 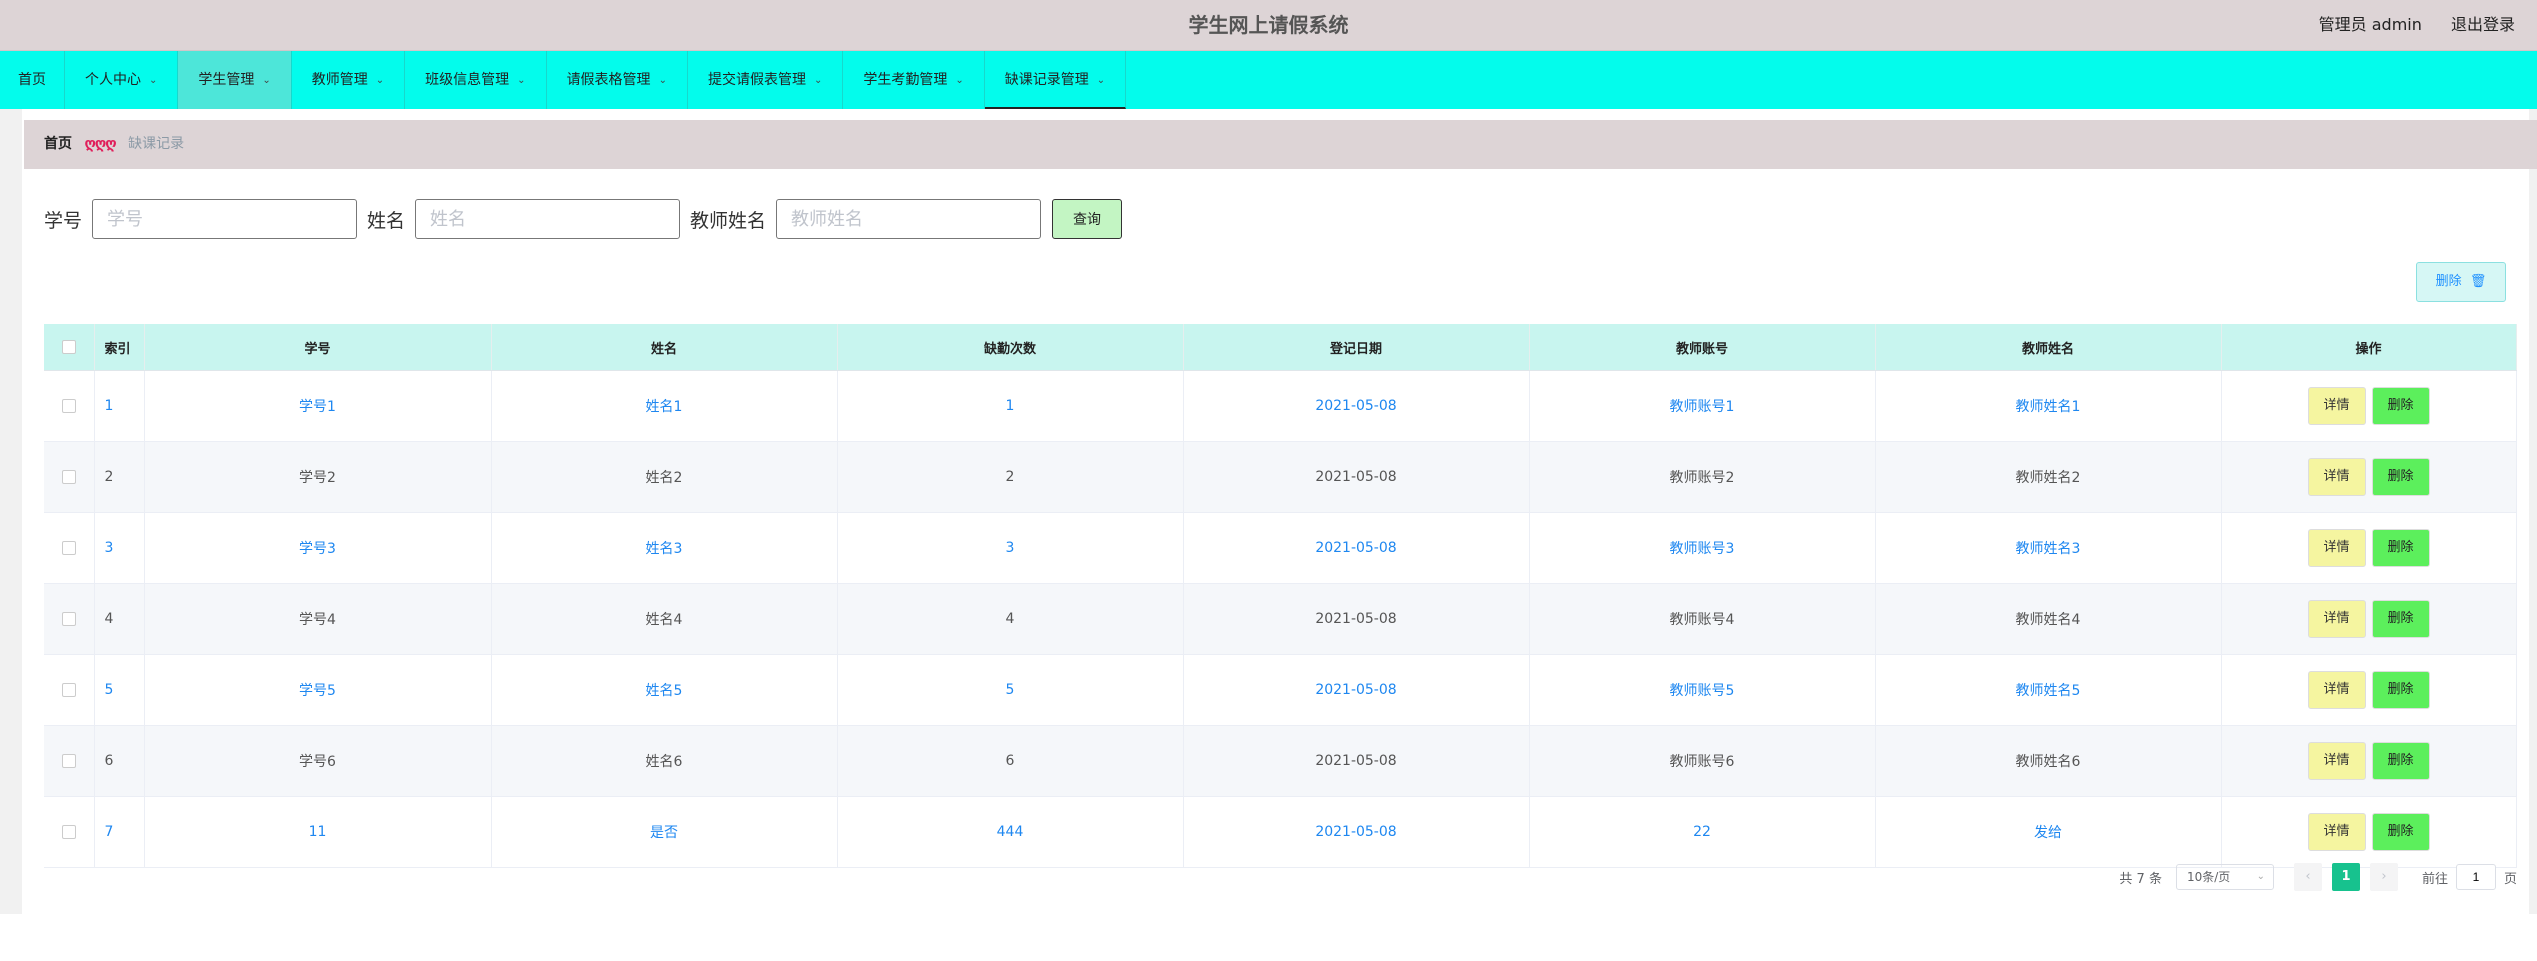 I want to click on goto-label: 前往, so click(x=2434, y=879).